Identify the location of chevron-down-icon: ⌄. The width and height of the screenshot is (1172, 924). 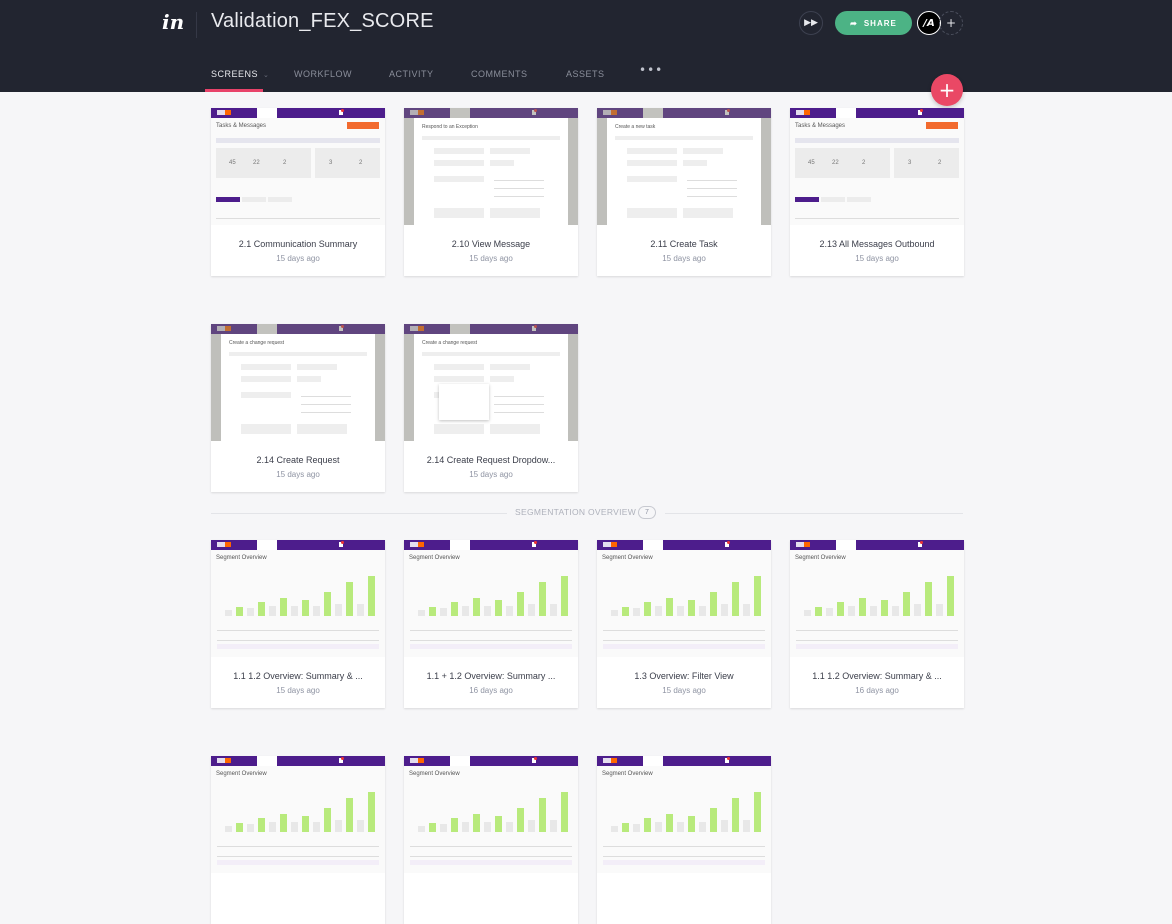
(266, 75).